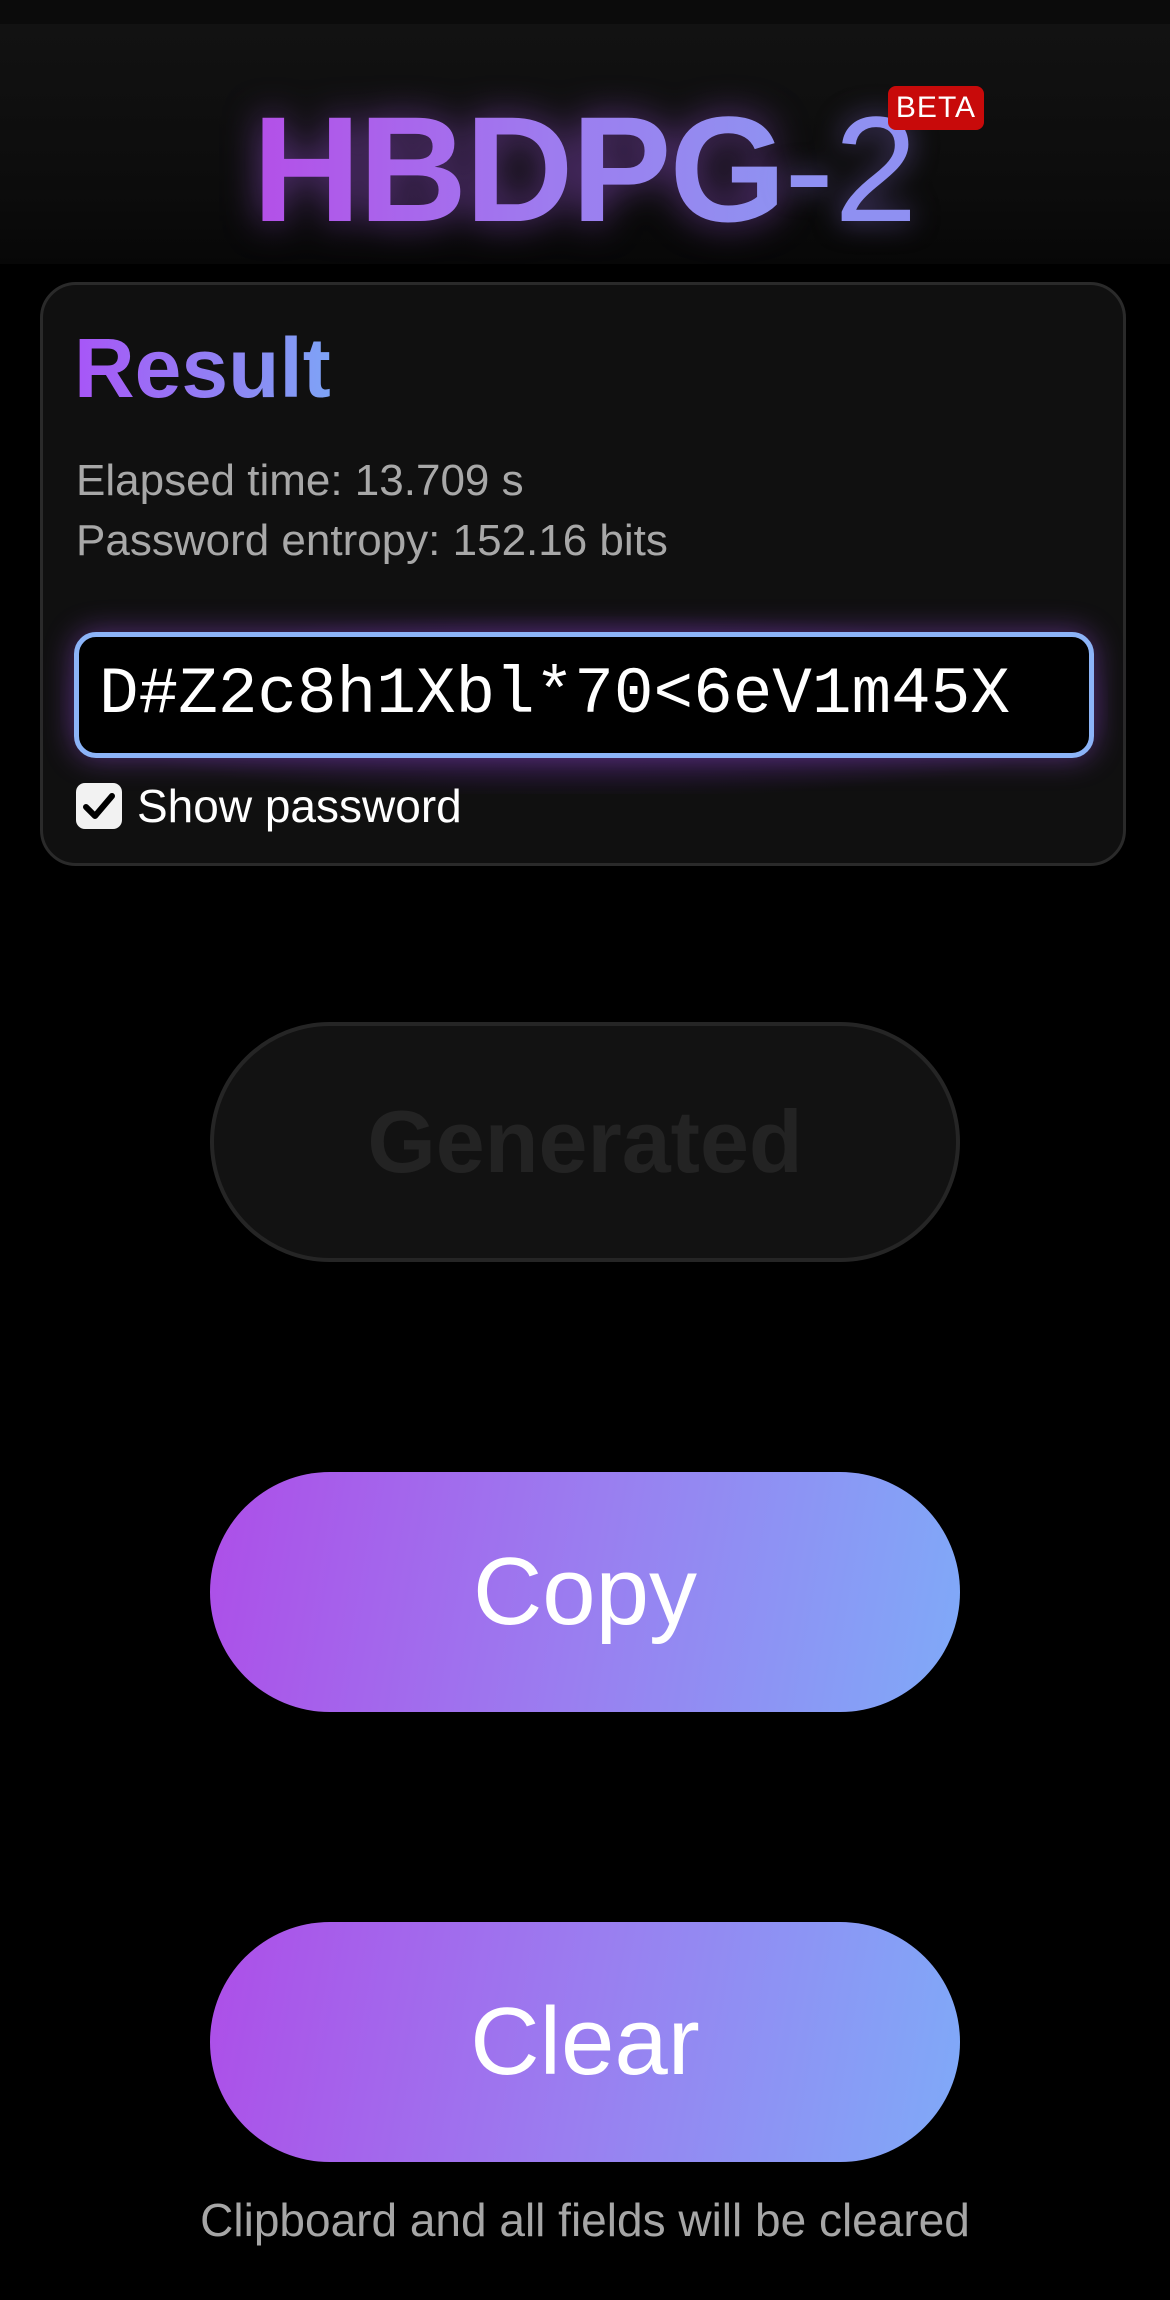  I want to click on show-password-checkbox, so click(99, 806).